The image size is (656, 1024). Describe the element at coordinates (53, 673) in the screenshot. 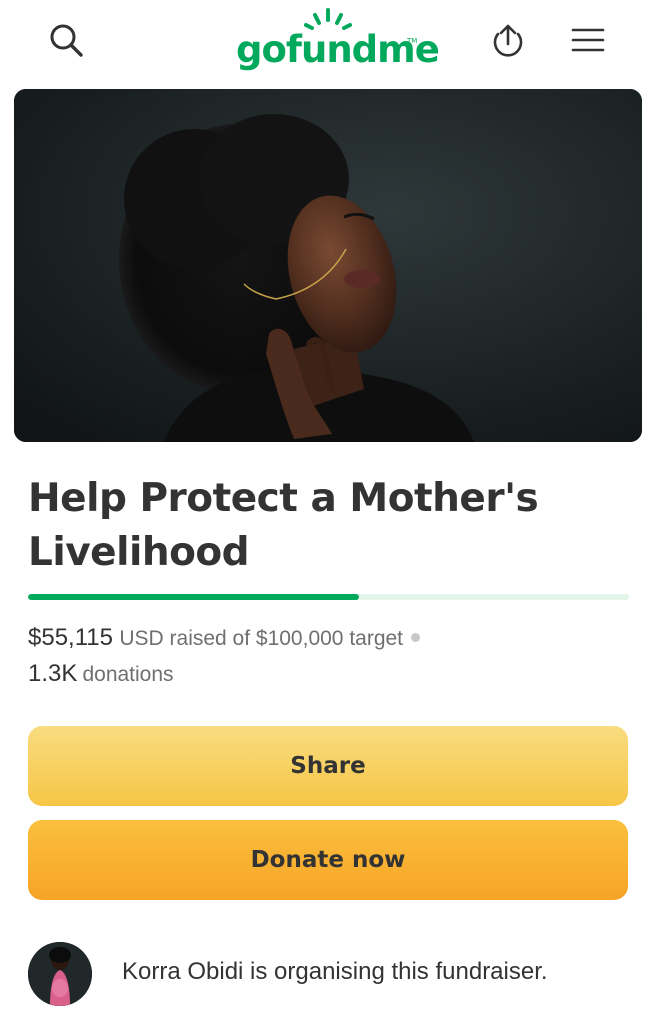

I see `donation-count: 1.3K` at that location.